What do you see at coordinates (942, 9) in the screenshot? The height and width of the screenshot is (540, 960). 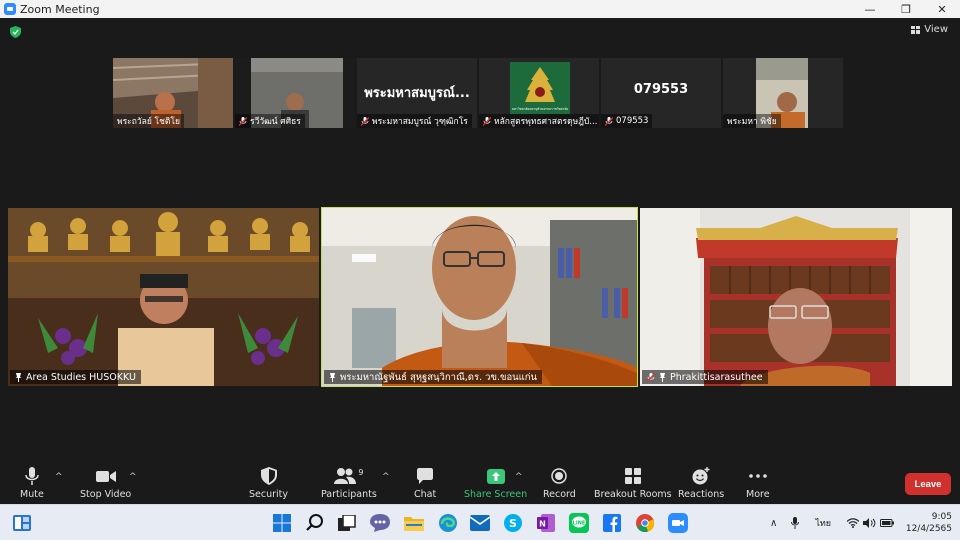 I see `close-button: ✕` at bounding box center [942, 9].